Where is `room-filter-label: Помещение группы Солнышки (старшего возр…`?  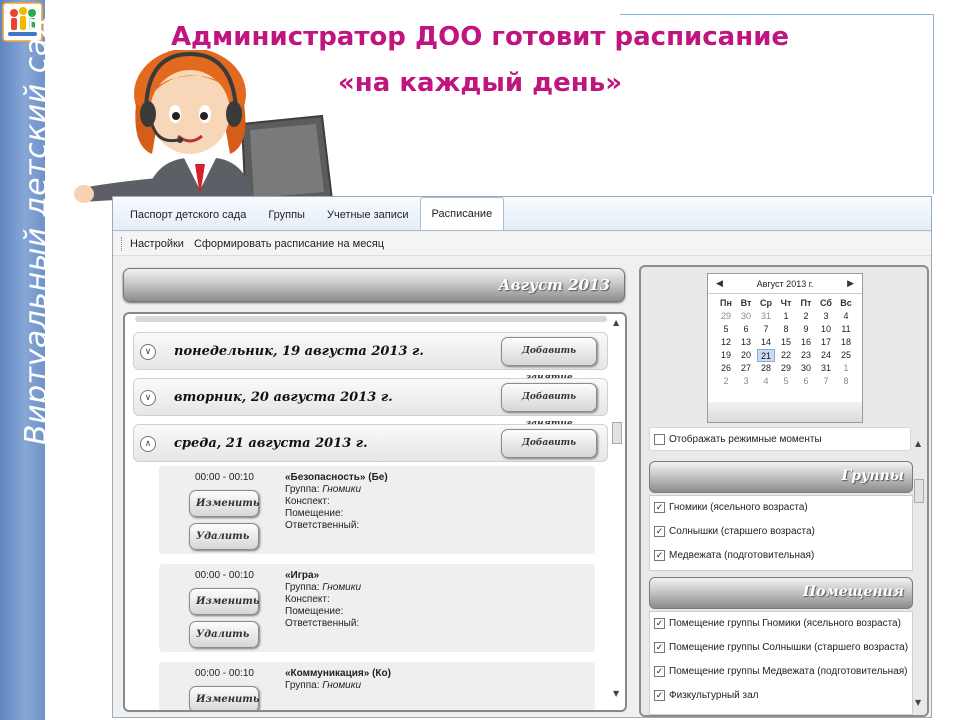
room-filter-label: Помещение группы Солнышки (старшего возр… is located at coordinates (789, 647).